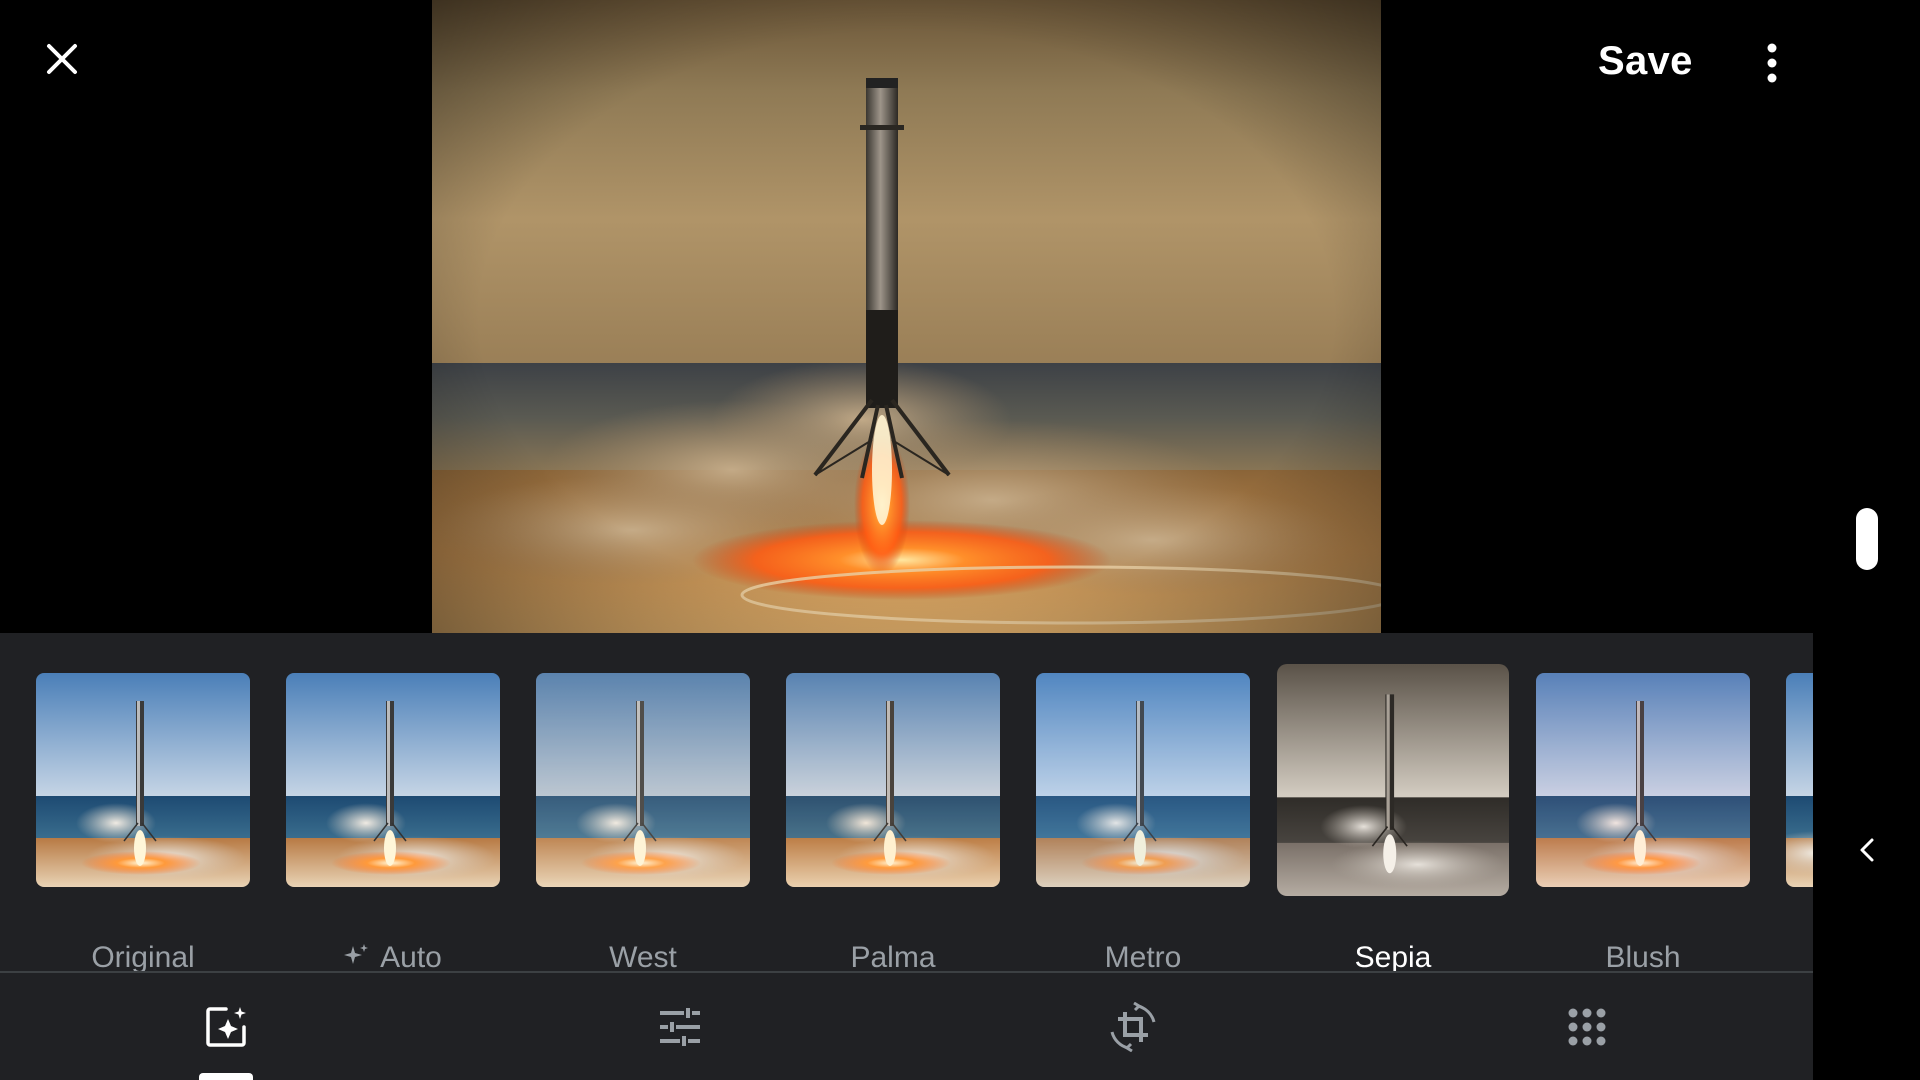  What do you see at coordinates (906, 1026) in the screenshot?
I see `edit-tools-bar` at bounding box center [906, 1026].